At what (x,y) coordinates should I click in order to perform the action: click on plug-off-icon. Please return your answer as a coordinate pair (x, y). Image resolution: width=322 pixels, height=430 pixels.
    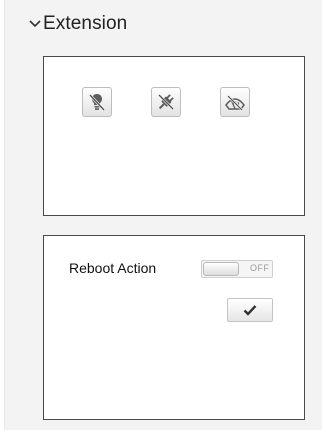
    Looking at the image, I should click on (166, 102).